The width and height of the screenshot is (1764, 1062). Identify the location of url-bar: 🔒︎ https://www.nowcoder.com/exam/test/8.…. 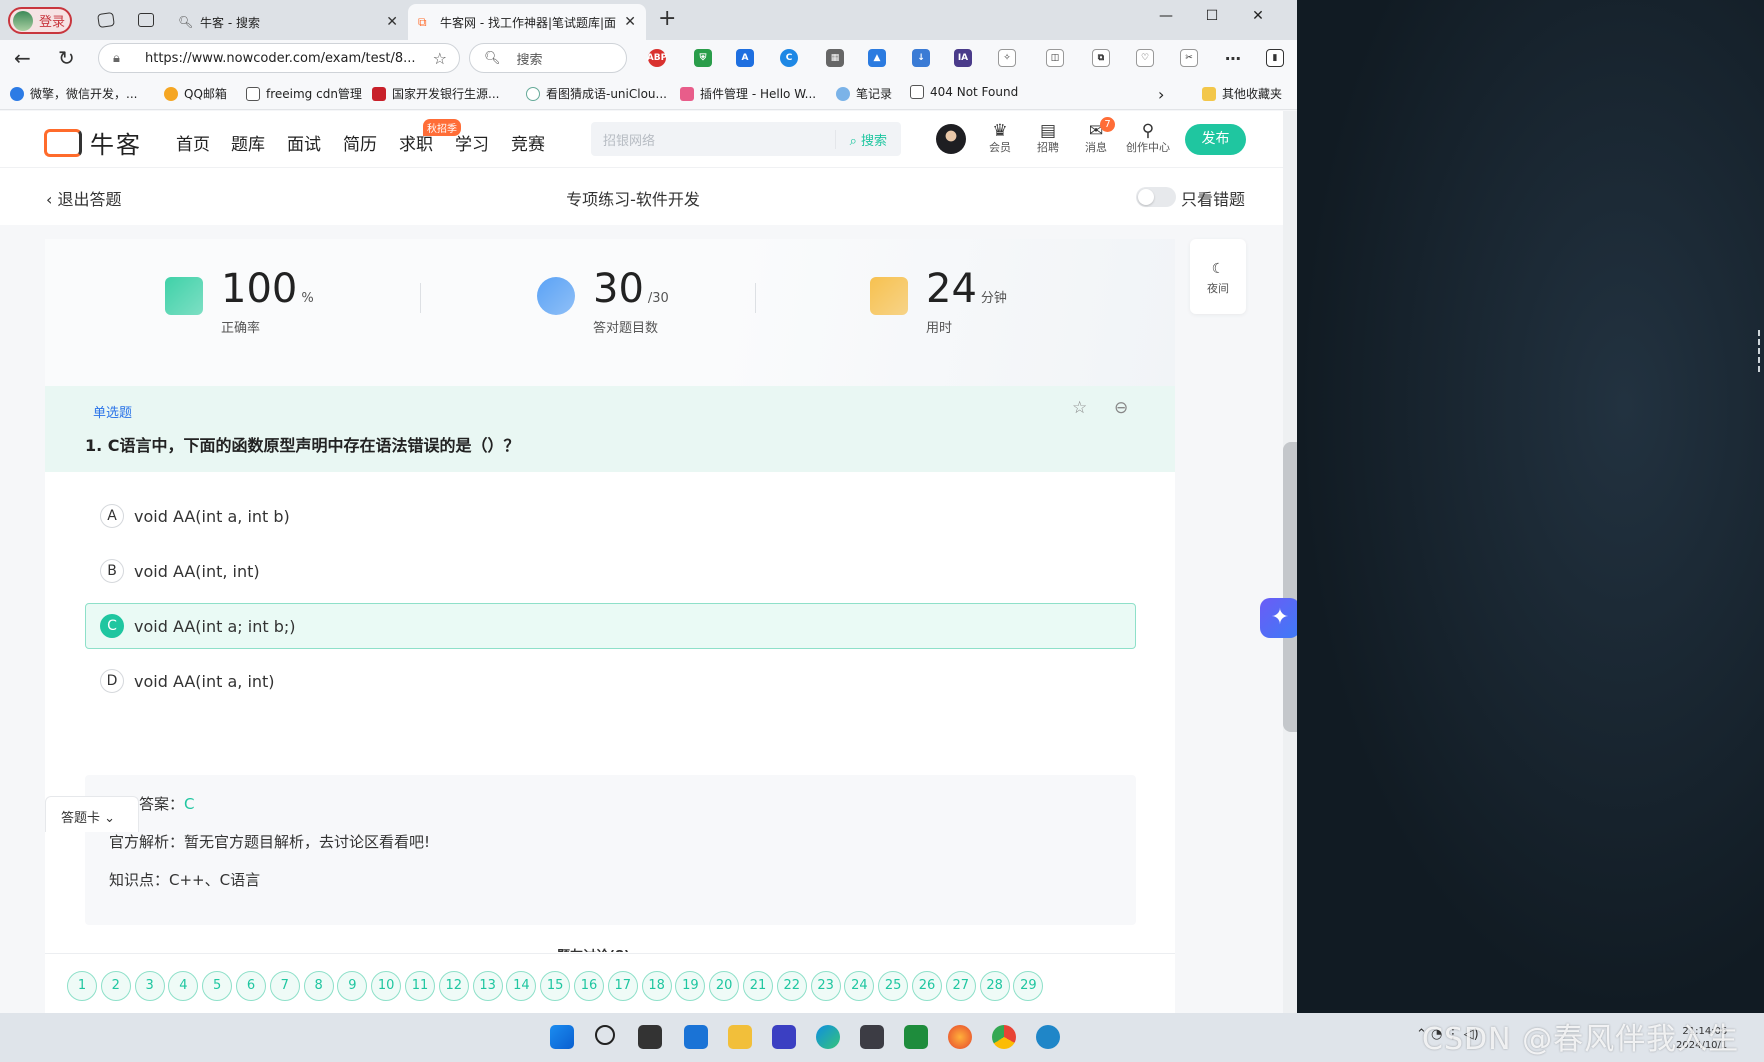
(279, 58).